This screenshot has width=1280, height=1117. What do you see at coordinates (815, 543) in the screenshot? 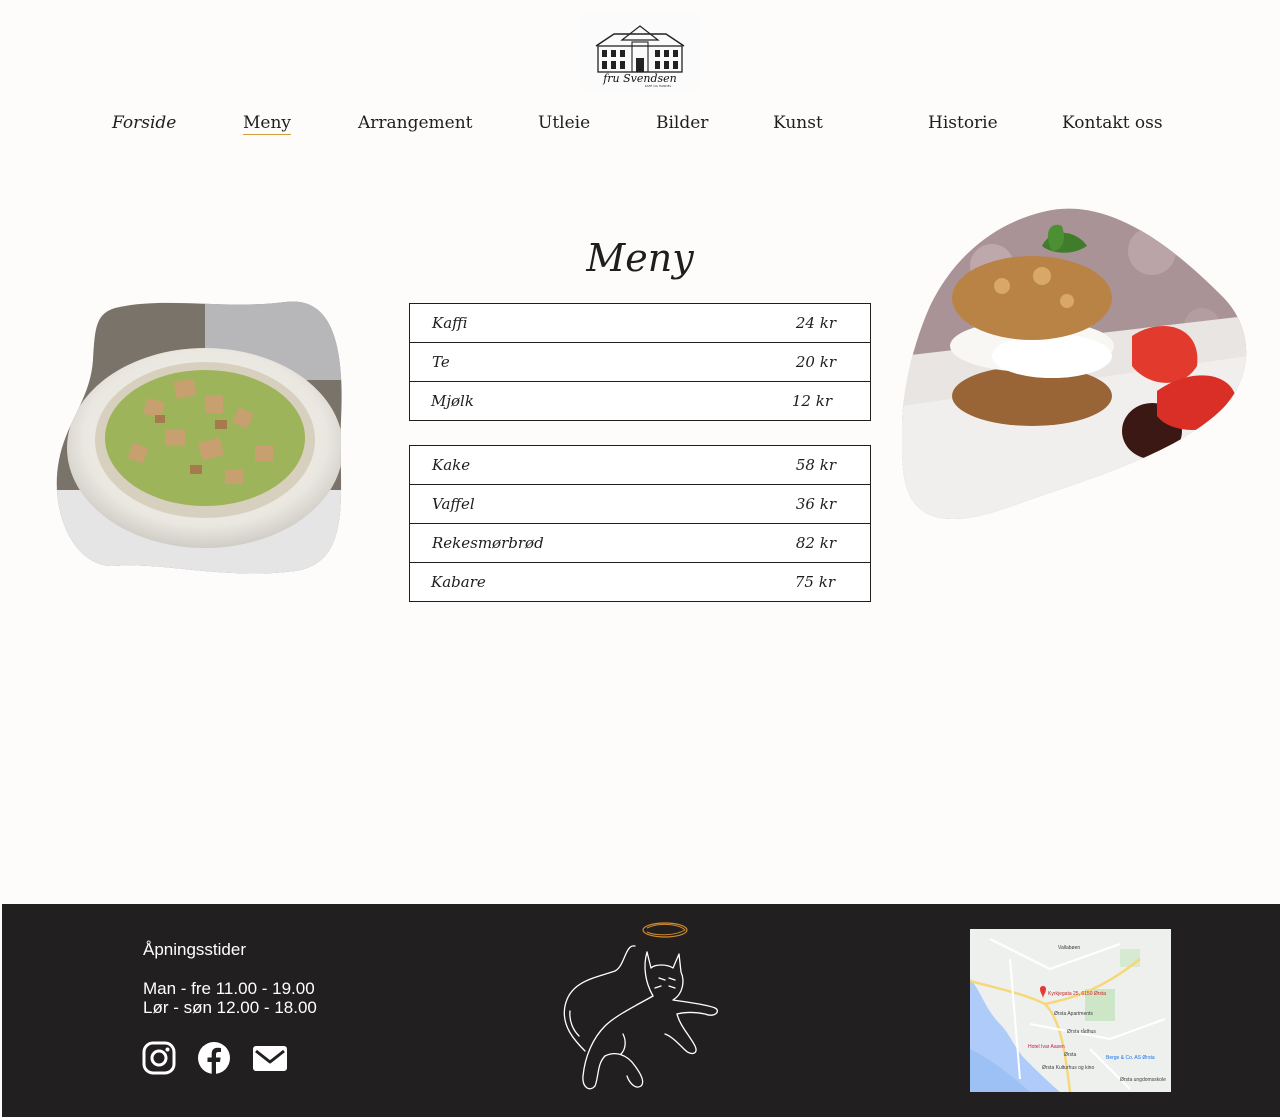
I see `menu-item-price: 82 kr` at bounding box center [815, 543].